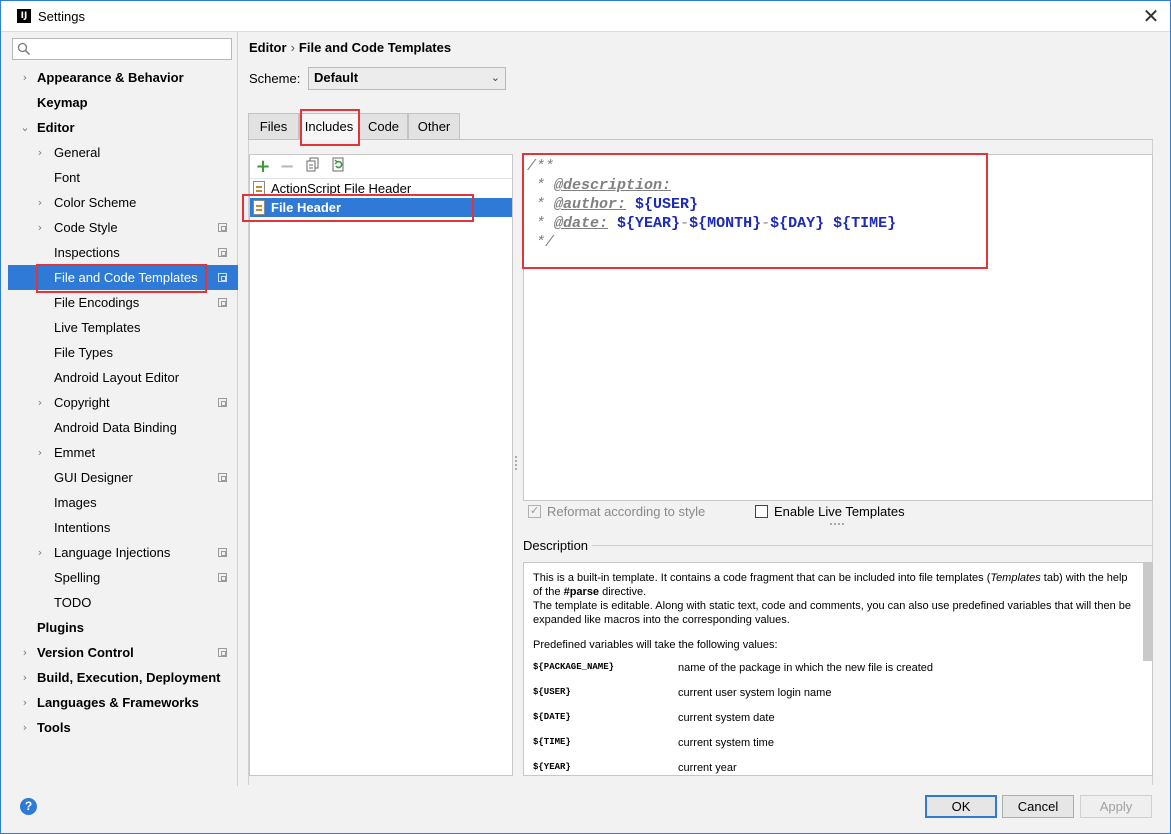 The image size is (1171, 834). What do you see at coordinates (123, 352) in the screenshot?
I see `tree-item-file-types: File Types` at bounding box center [123, 352].